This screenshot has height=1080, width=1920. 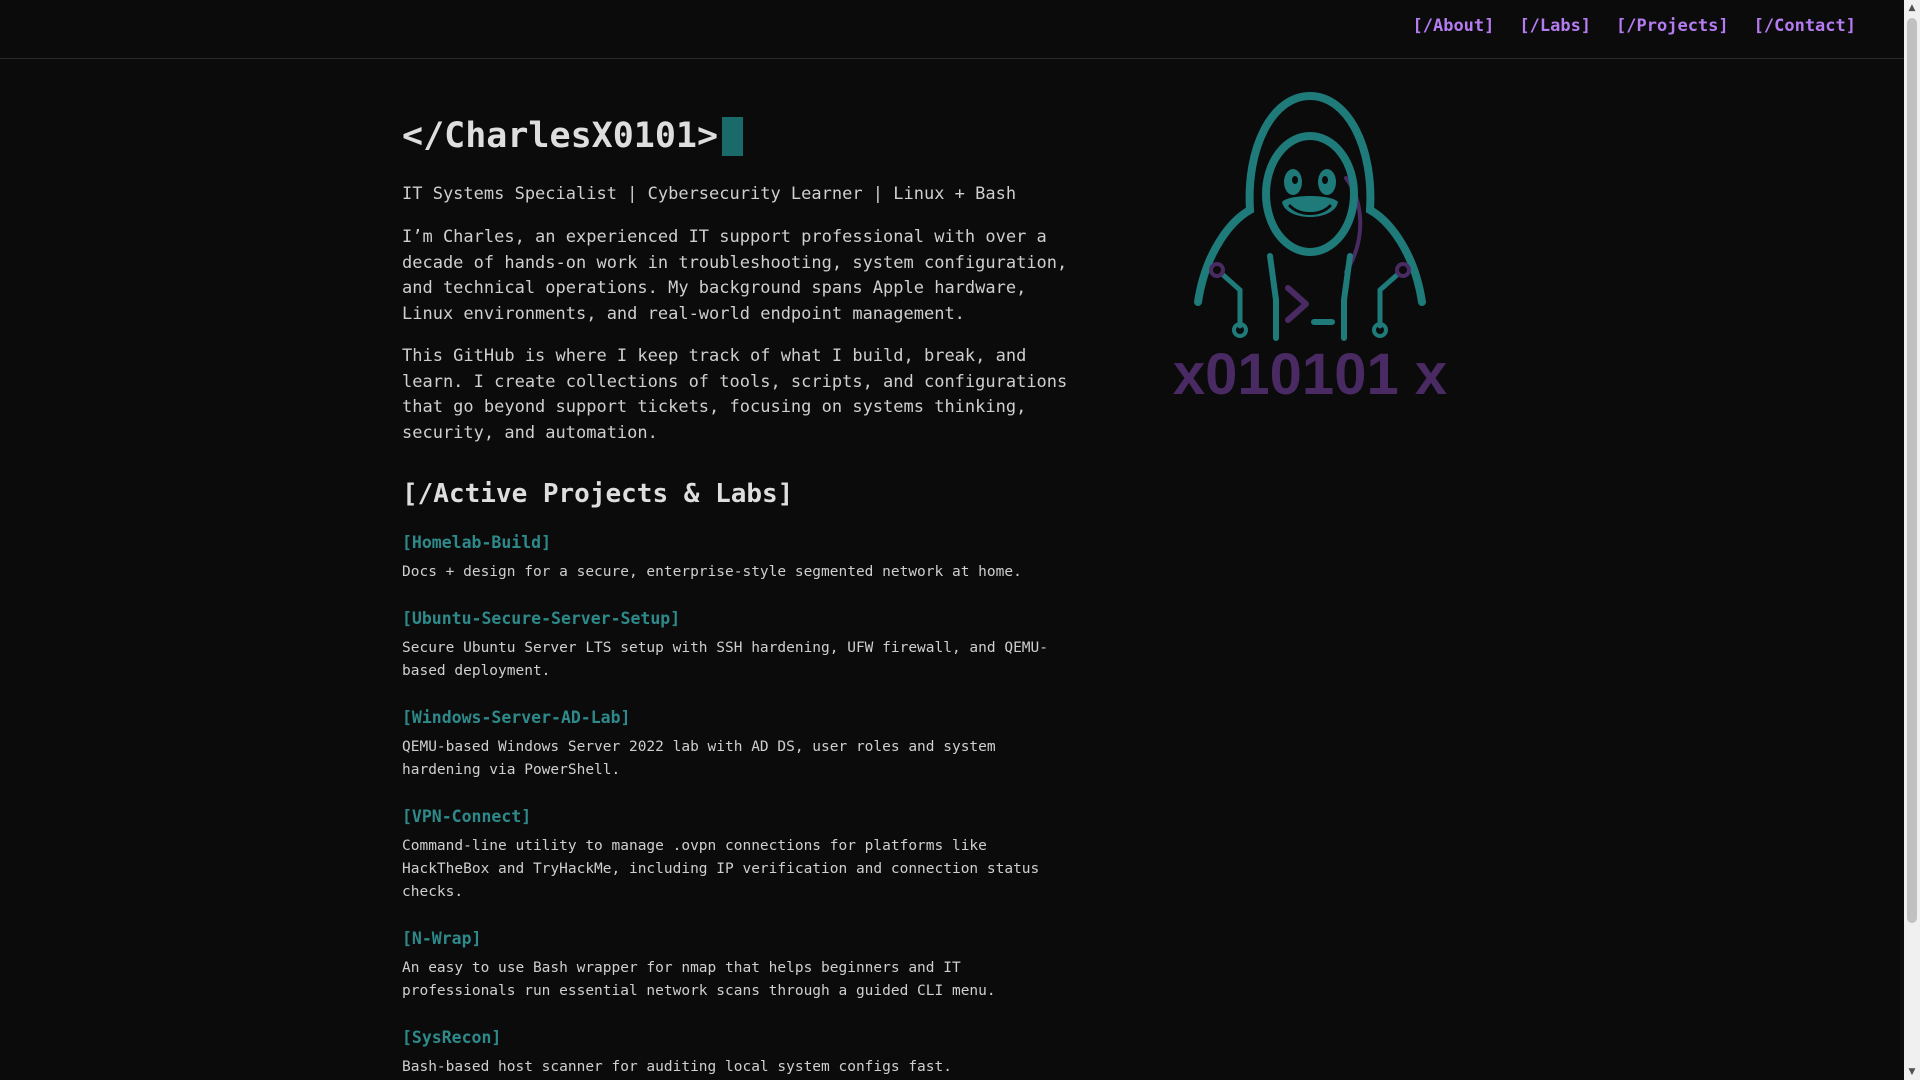 What do you see at coordinates (1912, 470) in the screenshot?
I see `scrollbar-thumb` at bounding box center [1912, 470].